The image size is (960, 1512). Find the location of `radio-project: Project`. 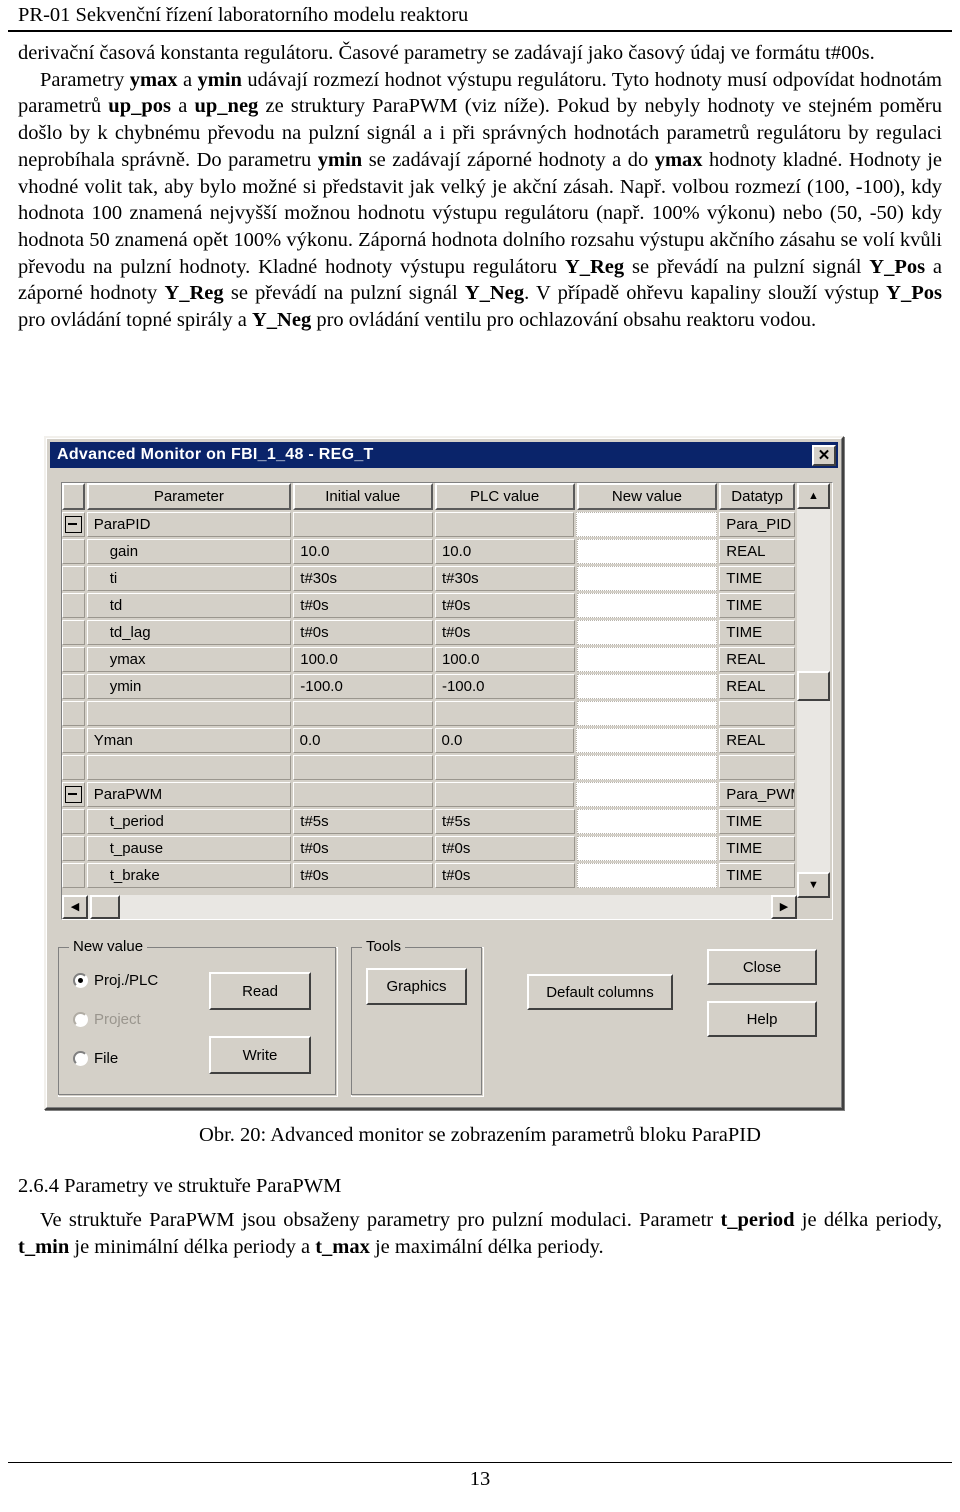

radio-project: Project is located at coordinates (107, 1019).